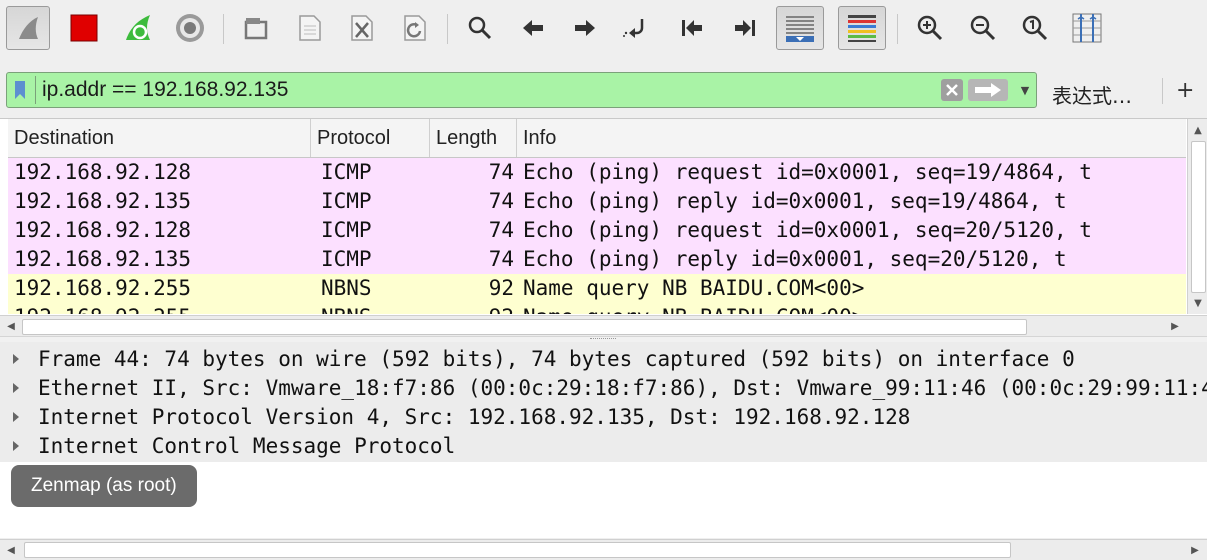 Image resolution: width=1207 pixels, height=560 pixels. I want to click on apply-filter-button, so click(988, 90).